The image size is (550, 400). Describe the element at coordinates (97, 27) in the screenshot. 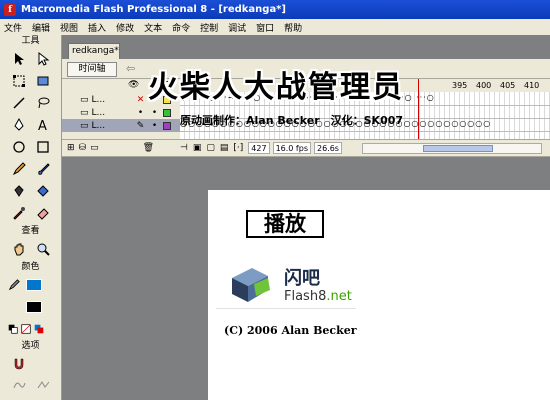

I see `menu-insert: 插入` at that location.